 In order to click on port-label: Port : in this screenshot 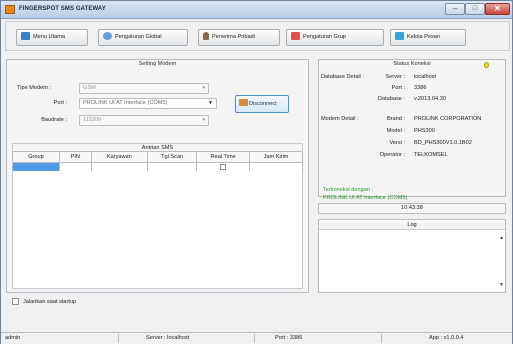, I will do `click(60, 103)`.